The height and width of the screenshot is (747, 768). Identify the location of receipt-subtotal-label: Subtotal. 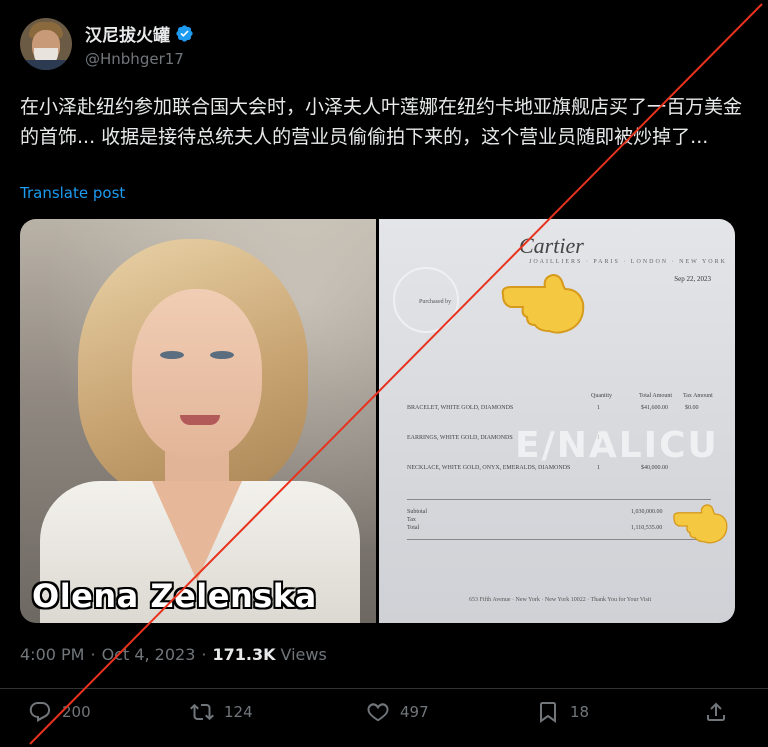
(417, 512).